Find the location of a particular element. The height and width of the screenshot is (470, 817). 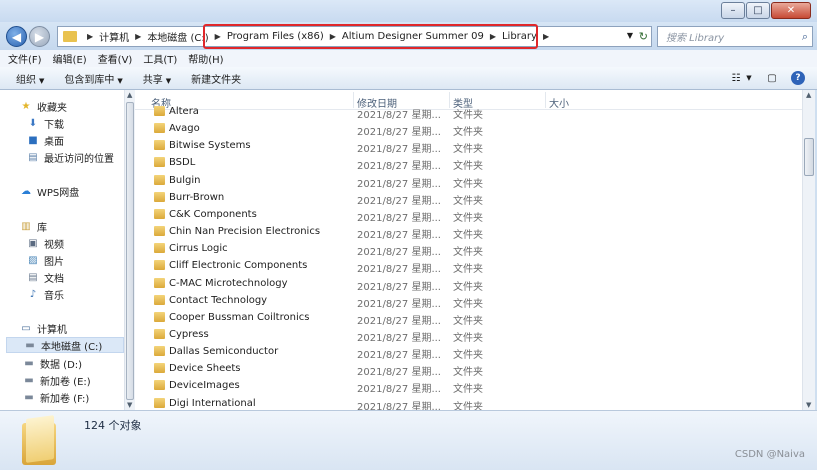

nav-desktop: ■ 桌面 is located at coordinates (45, 140).